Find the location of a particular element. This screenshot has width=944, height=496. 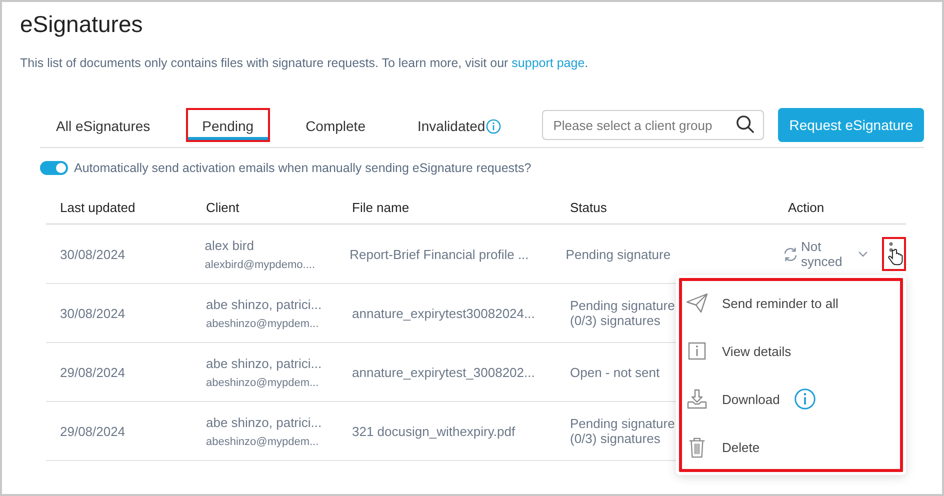

search-field: Please select a client group is located at coordinates (653, 125).